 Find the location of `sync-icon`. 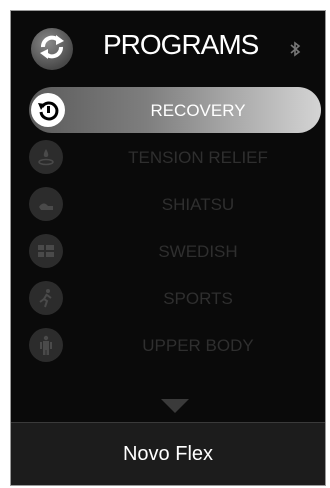

sync-icon is located at coordinates (52, 49).